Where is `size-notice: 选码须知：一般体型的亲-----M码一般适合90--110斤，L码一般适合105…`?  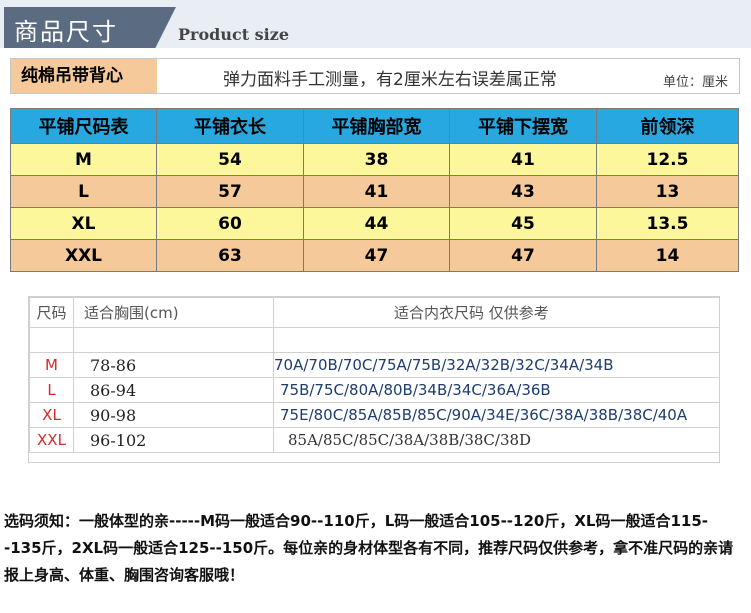 size-notice: 选码须知：一般体型的亲-----M码一般适合90--110斤，L码一般适合105… is located at coordinates (369, 548).